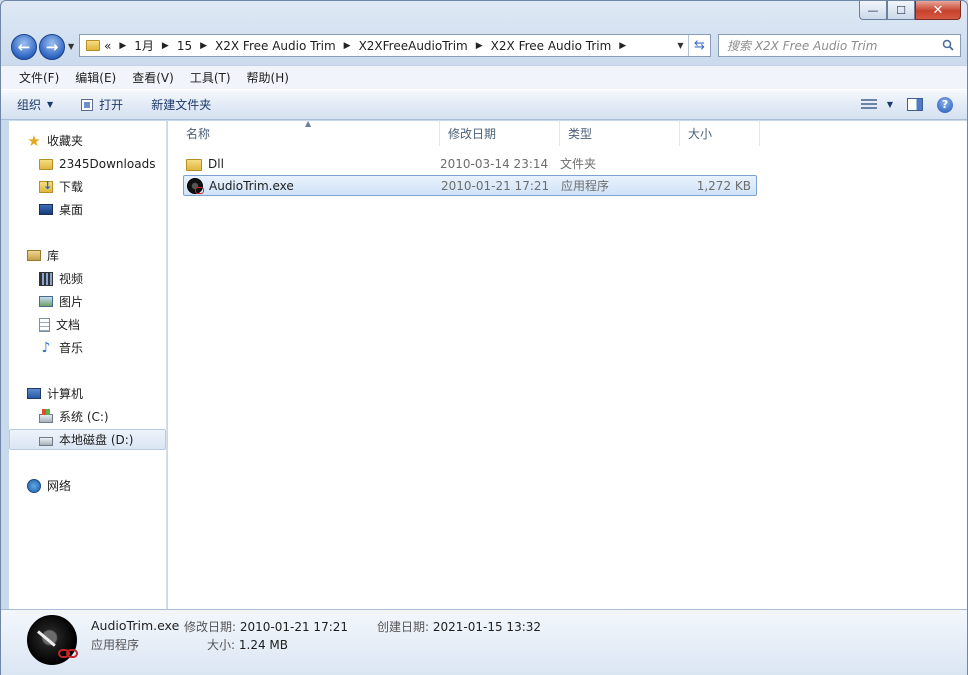  Describe the element at coordinates (221, 645) in the screenshot. I see `details-size-label: 大小:` at that location.